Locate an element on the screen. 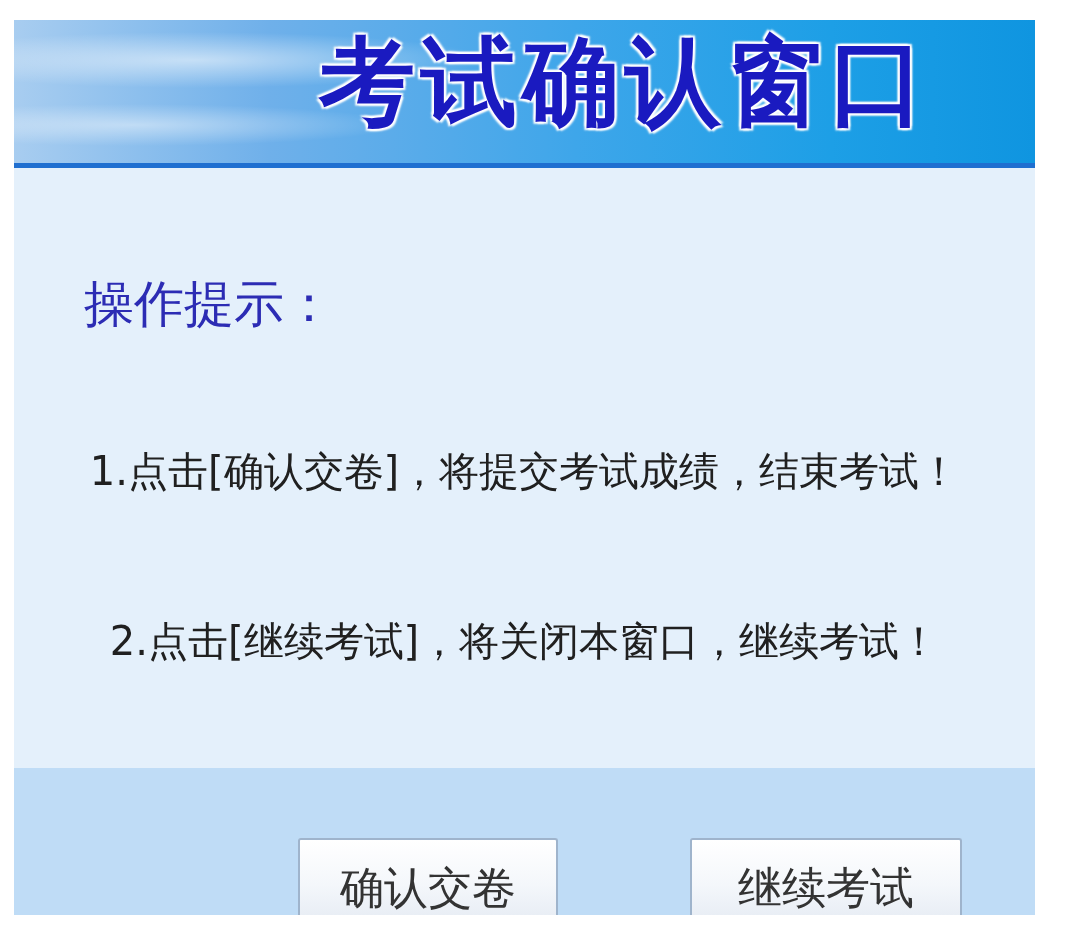 The image size is (1082, 926). window-title: 考试确认窗口 is located at coordinates (625, 82).